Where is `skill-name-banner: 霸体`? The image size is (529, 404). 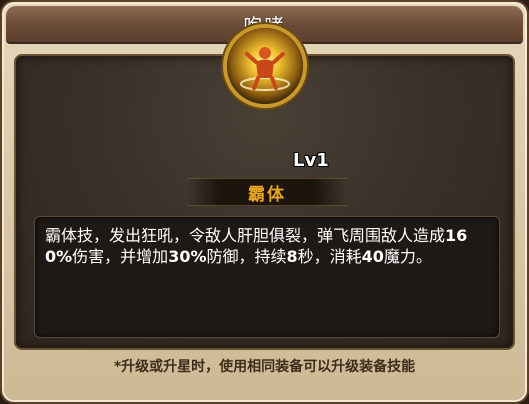 skill-name-banner: 霸体 is located at coordinates (267, 192).